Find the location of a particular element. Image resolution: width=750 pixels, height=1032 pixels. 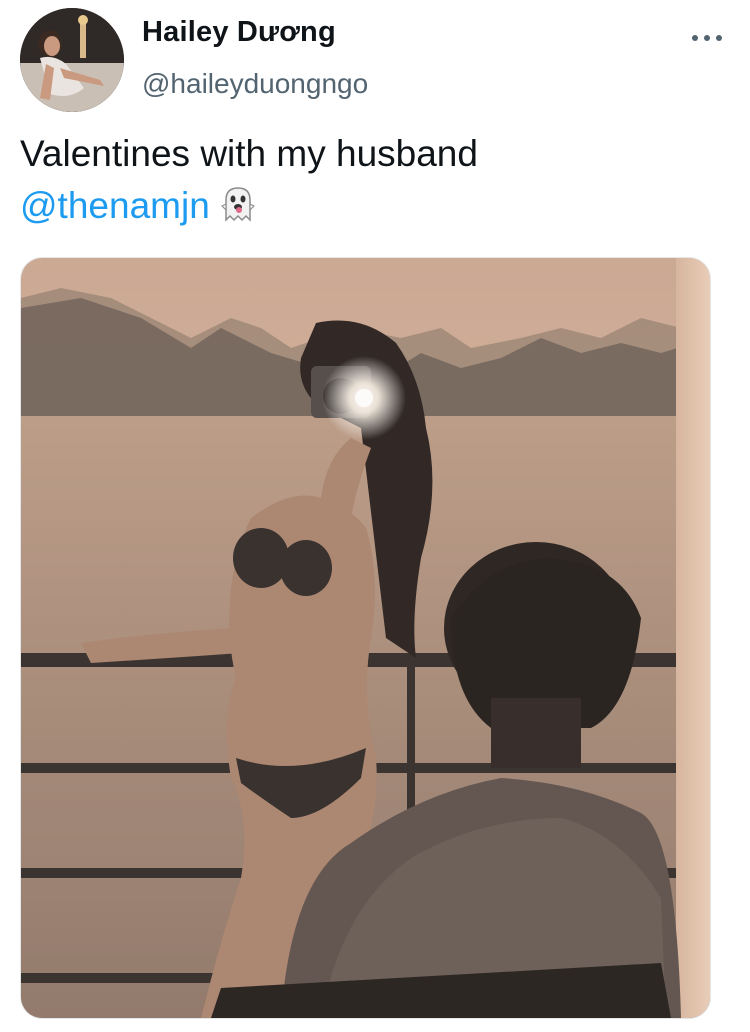

ghost-emoji-icon is located at coordinates (238, 211).